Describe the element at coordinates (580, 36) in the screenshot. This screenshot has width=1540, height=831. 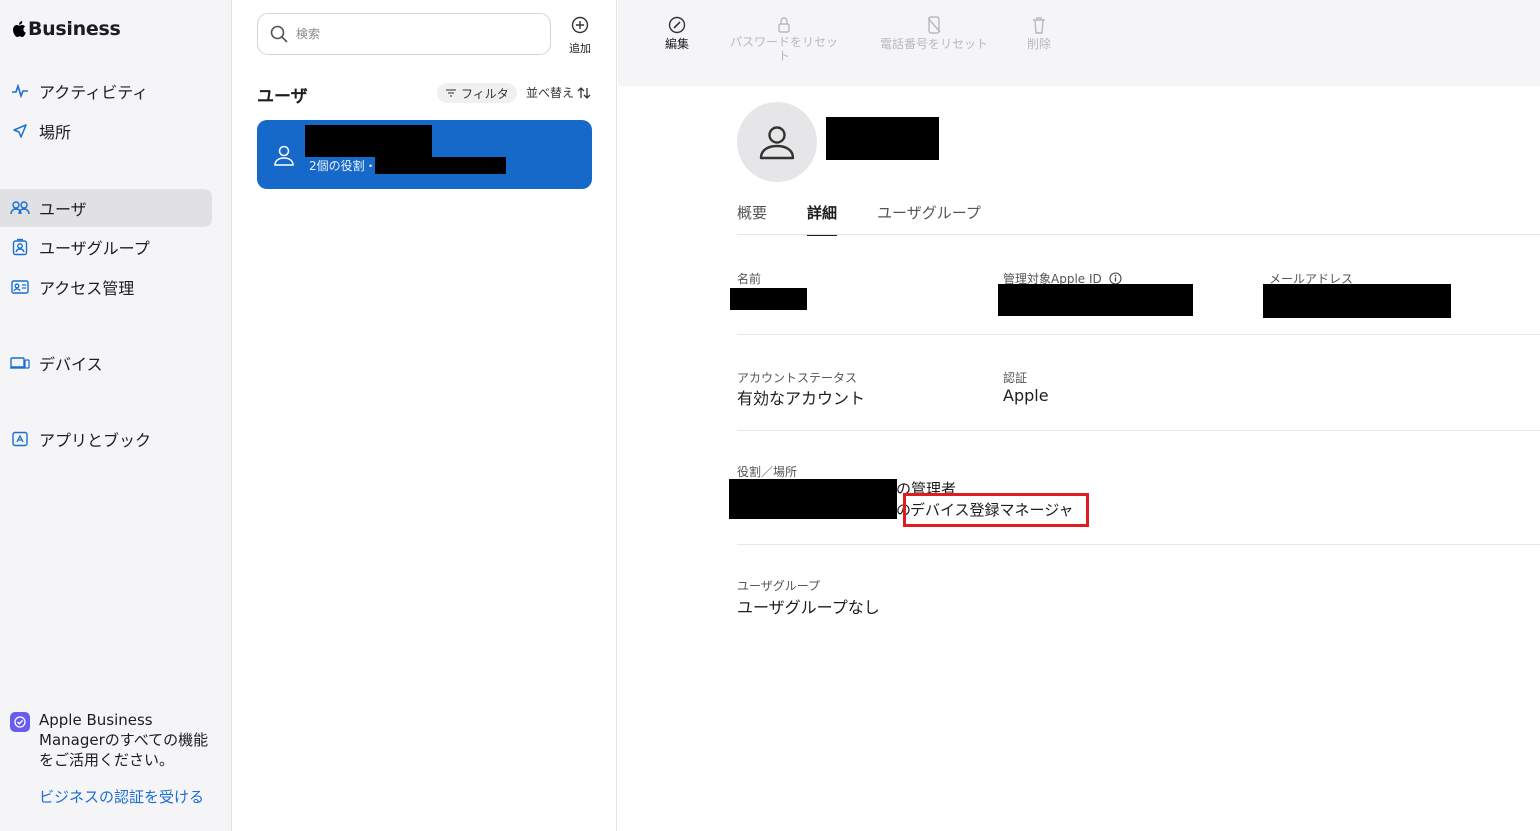
I see `add-user-button: 追加` at that location.